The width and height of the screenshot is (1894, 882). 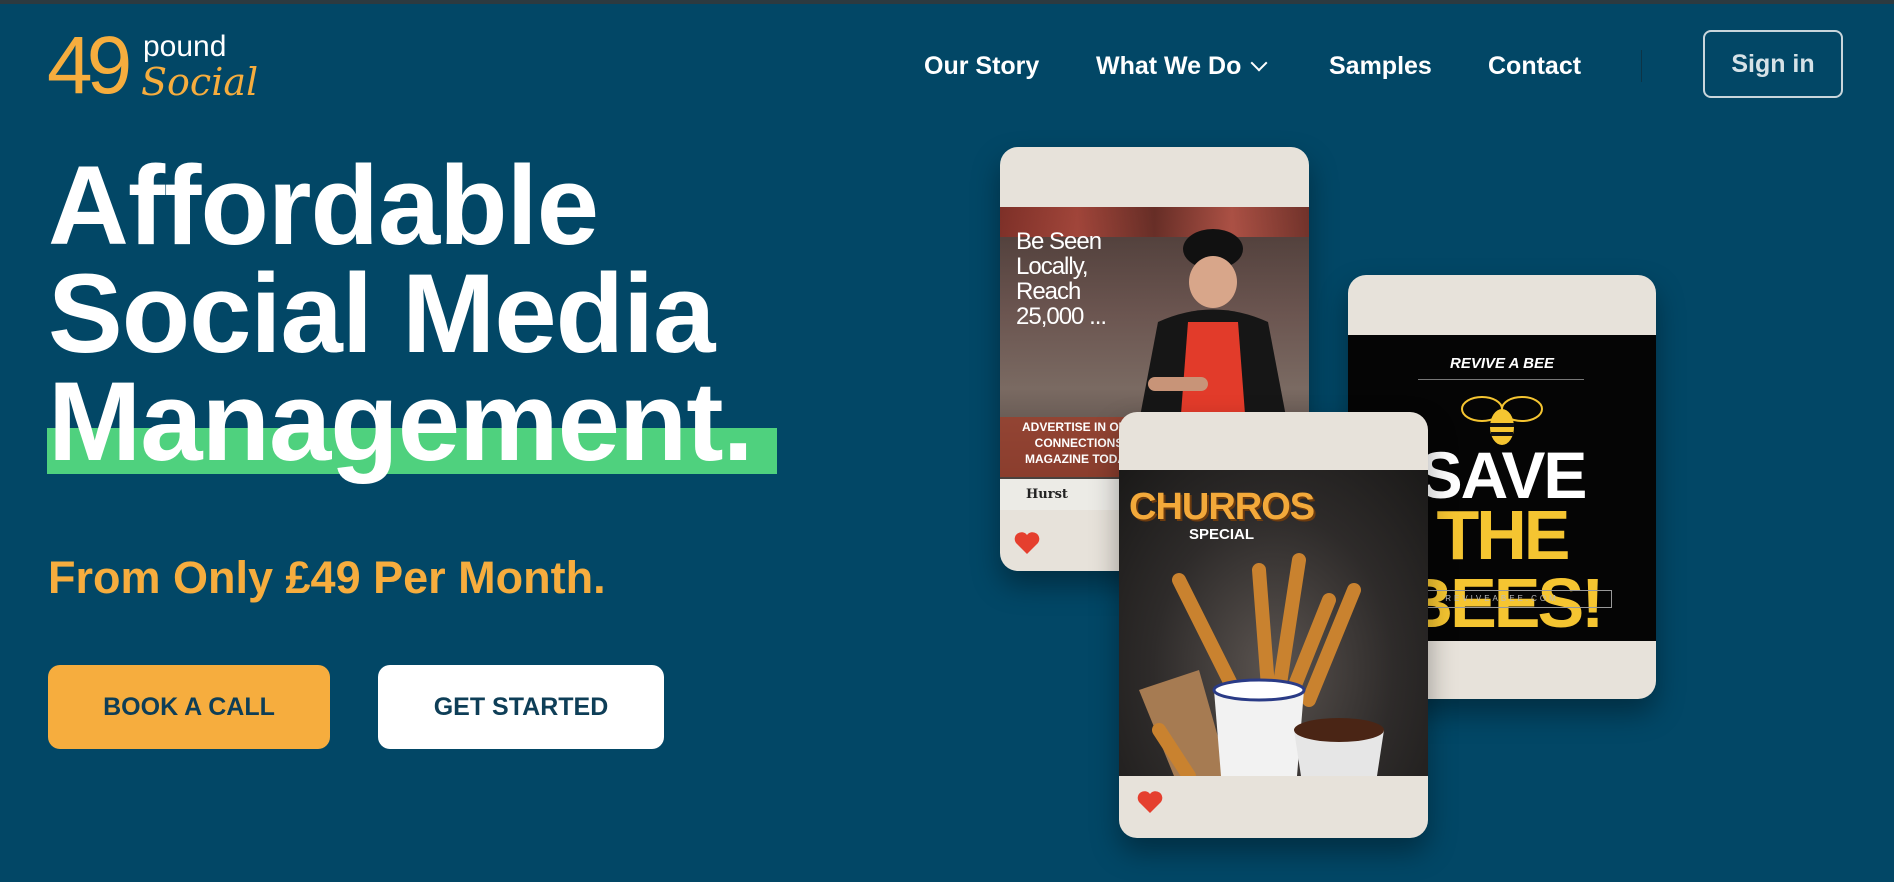 What do you see at coordinates (185, 46) in the screenshot?
I see `logo-word-pound: pound` at bounding box center [185, 46].